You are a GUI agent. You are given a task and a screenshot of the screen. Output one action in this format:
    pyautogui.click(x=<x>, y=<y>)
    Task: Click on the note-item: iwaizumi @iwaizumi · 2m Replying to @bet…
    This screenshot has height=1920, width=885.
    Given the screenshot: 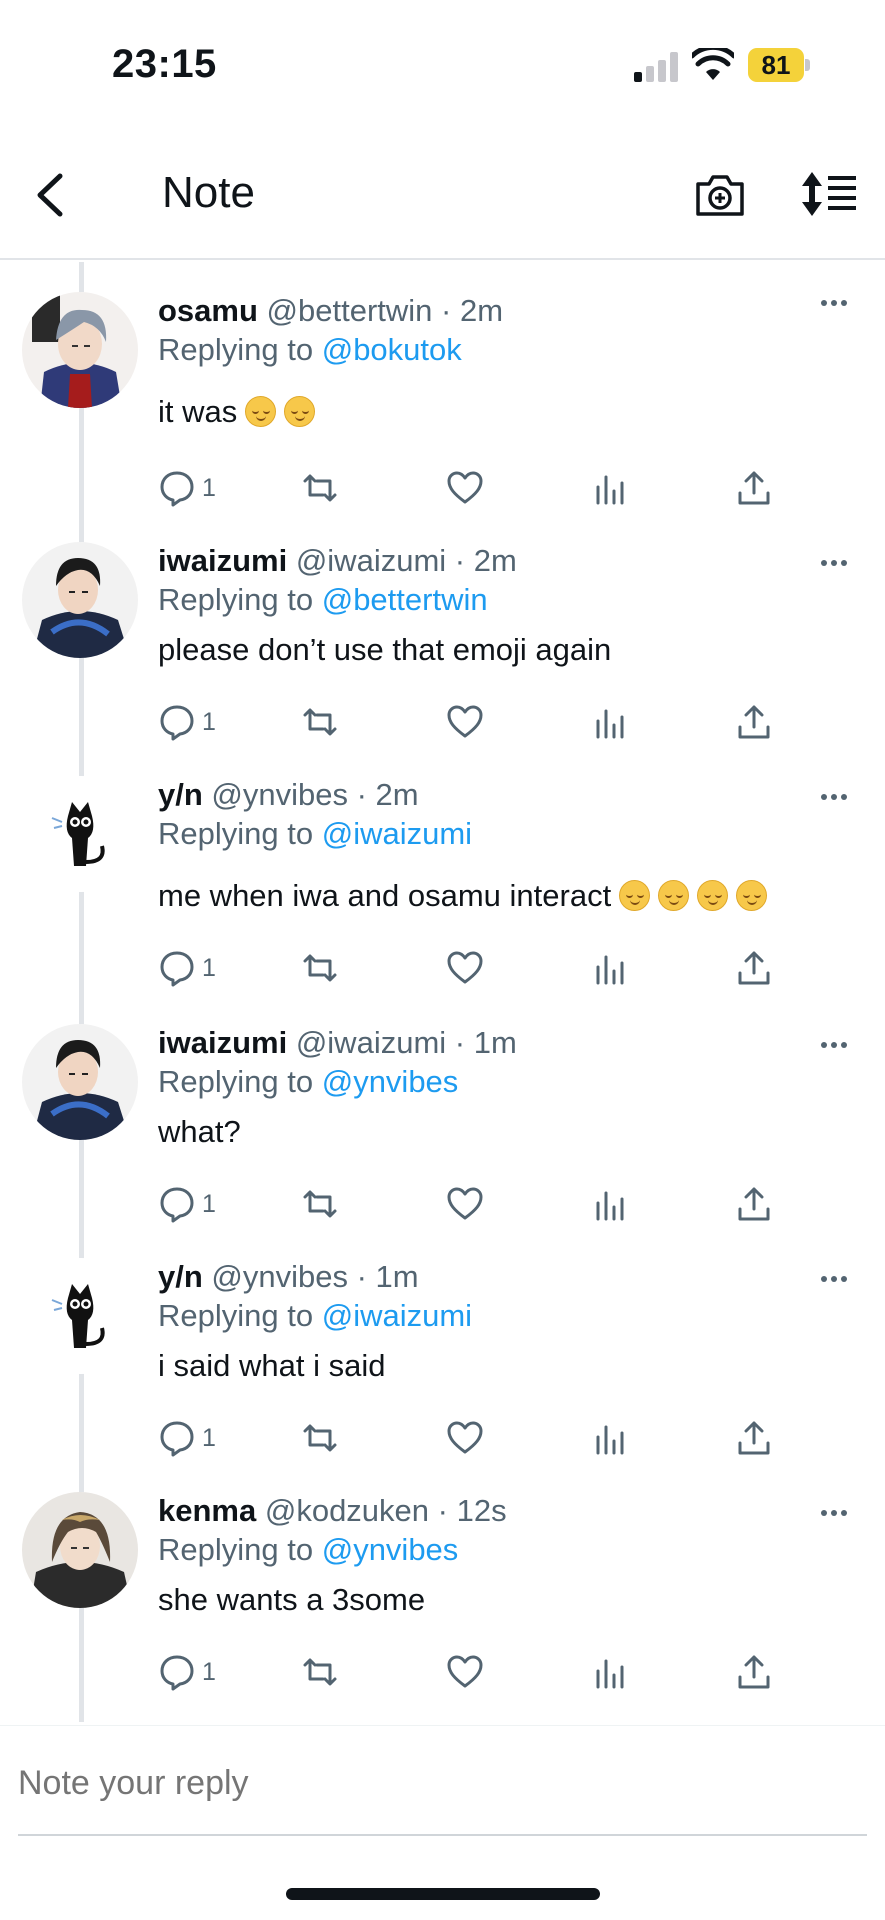 What is the action you would take?
    pyautogui.click(x=442, y=643)
    